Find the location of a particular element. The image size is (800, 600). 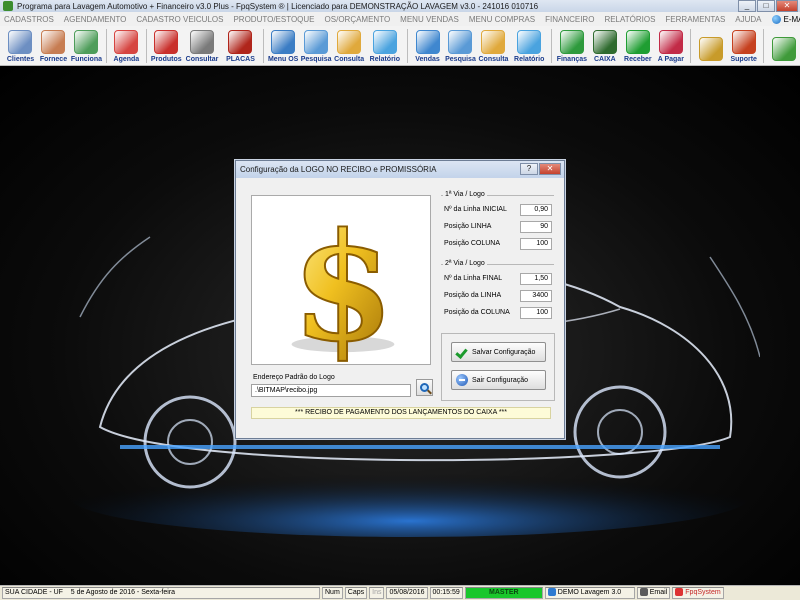

via2-row-linha-final: Nº da Linha FINAL 1,50 is located at coordinates (497, 279).